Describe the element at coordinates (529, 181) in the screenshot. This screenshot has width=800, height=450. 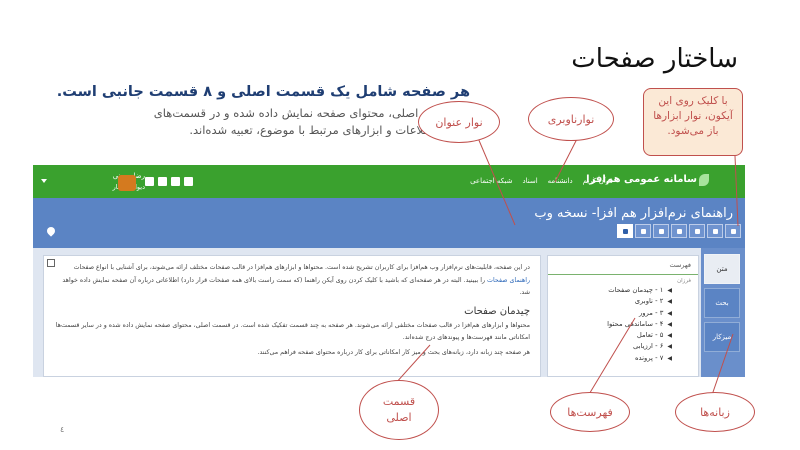
I see `nav-item-documents: اسناد` at that location.